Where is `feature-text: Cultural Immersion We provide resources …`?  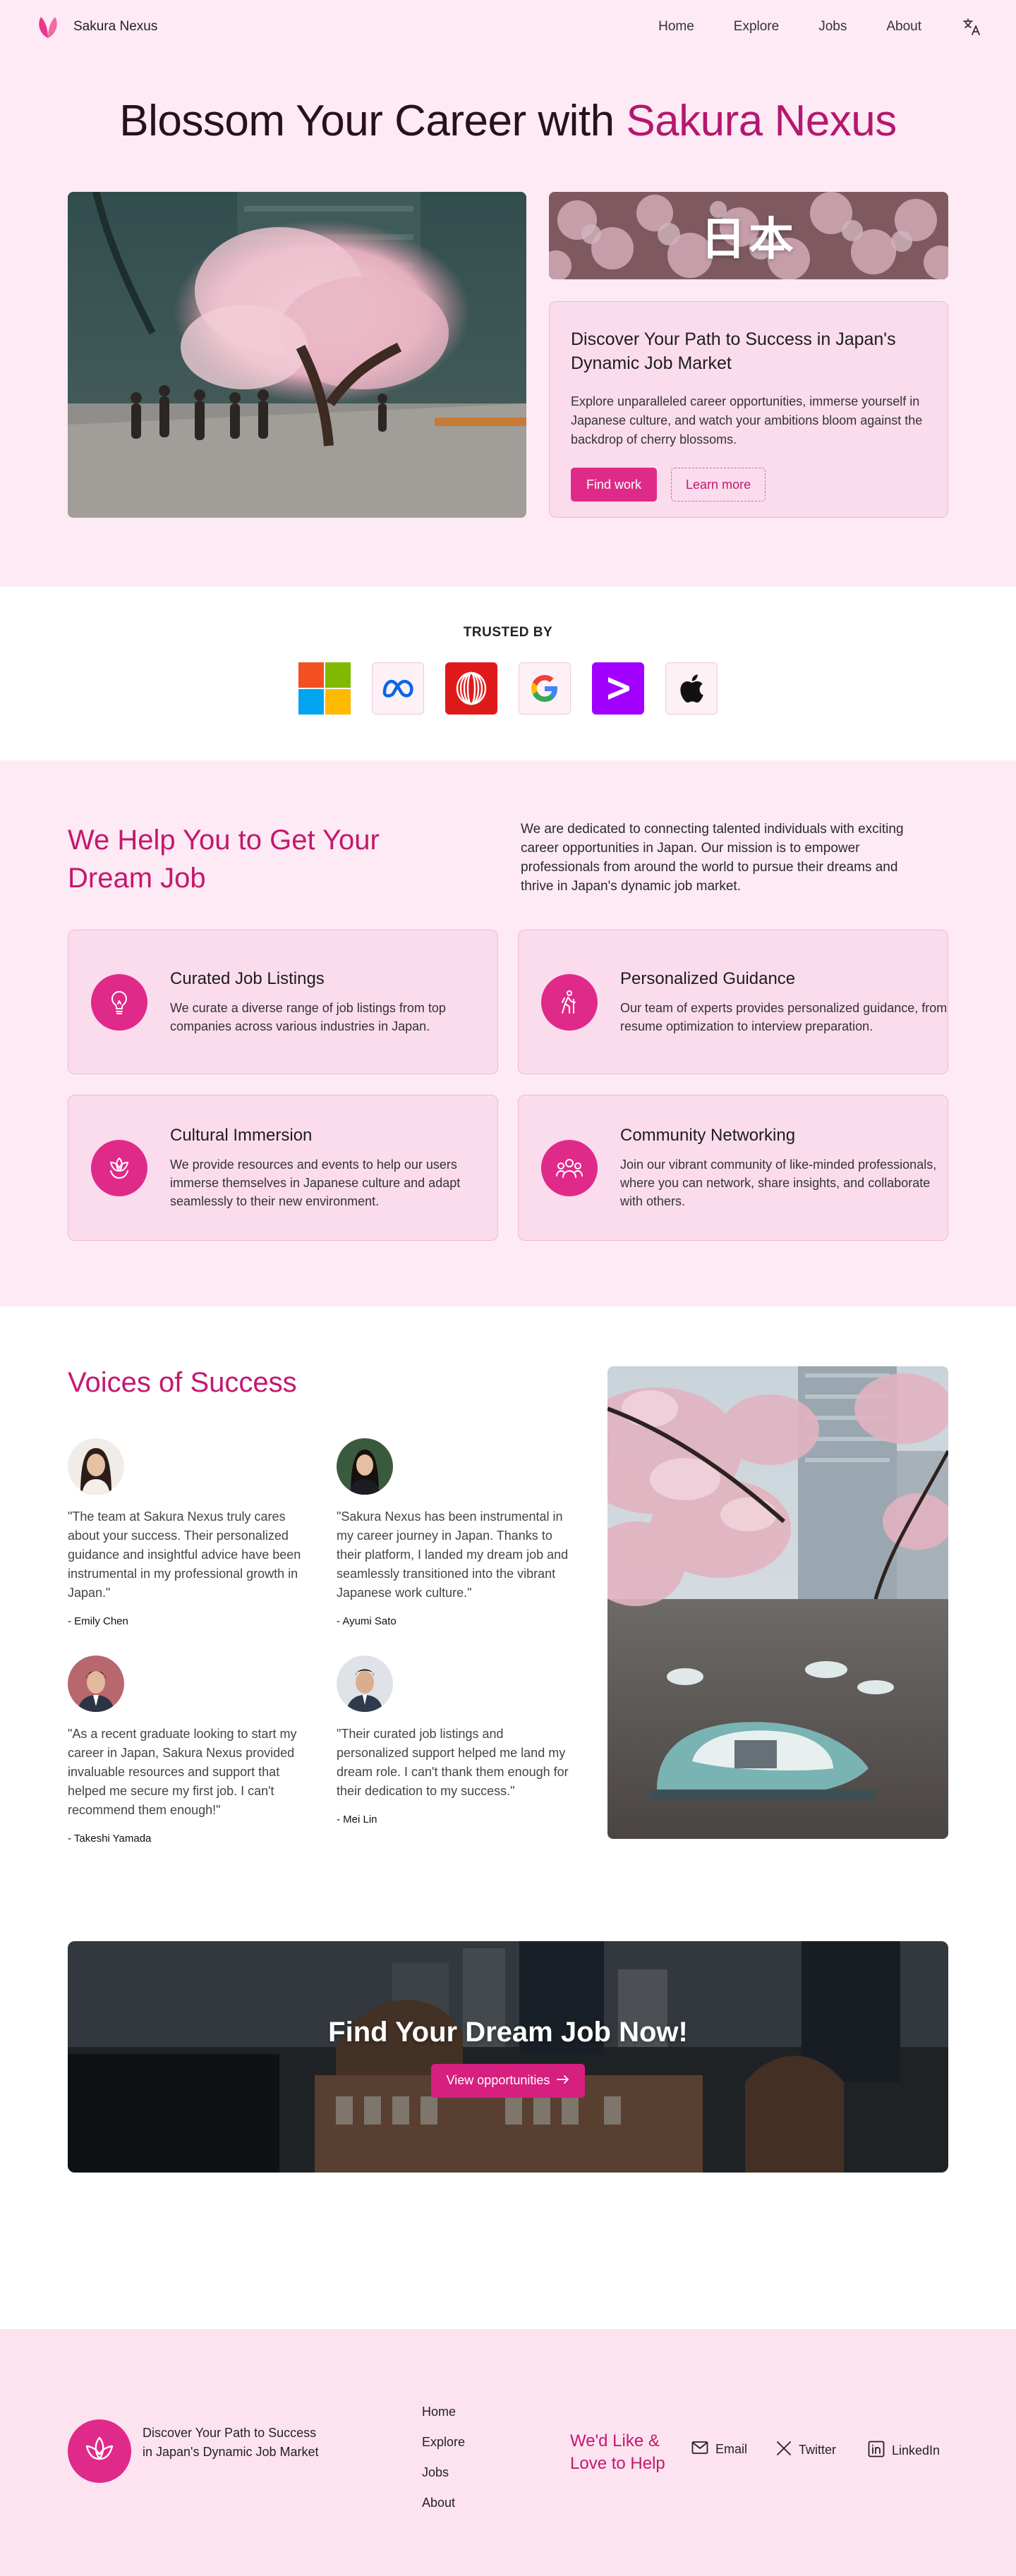 feature-text: Cultural Immersion We provide resources … is located at coordinates (333, 1168).